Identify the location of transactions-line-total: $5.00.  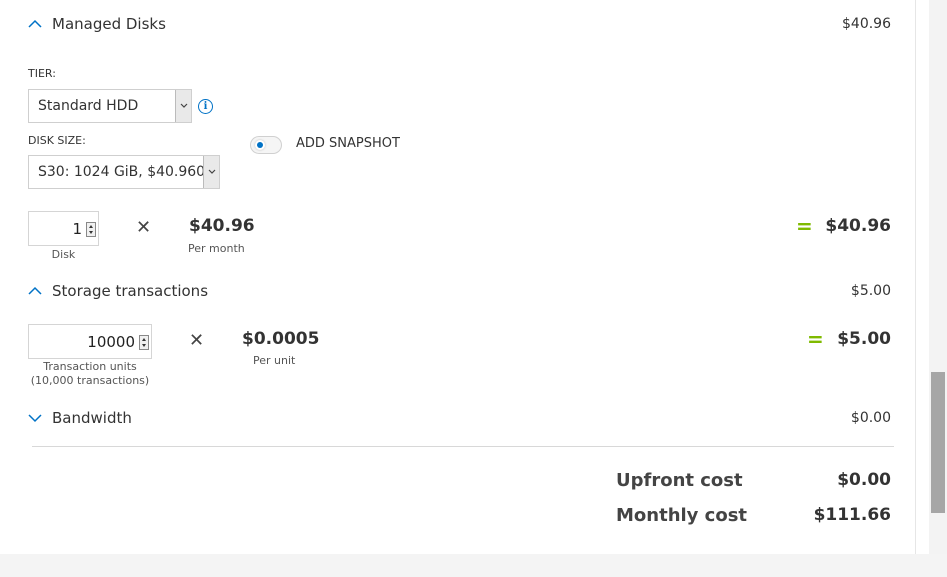
(864, 339).